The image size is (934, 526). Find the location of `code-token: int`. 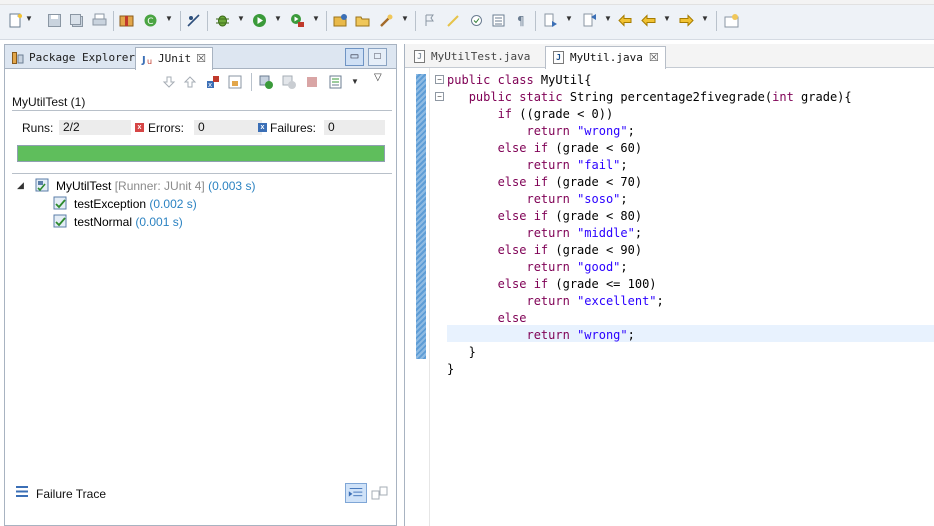

code-token: int is located at coordinates (787, 97).